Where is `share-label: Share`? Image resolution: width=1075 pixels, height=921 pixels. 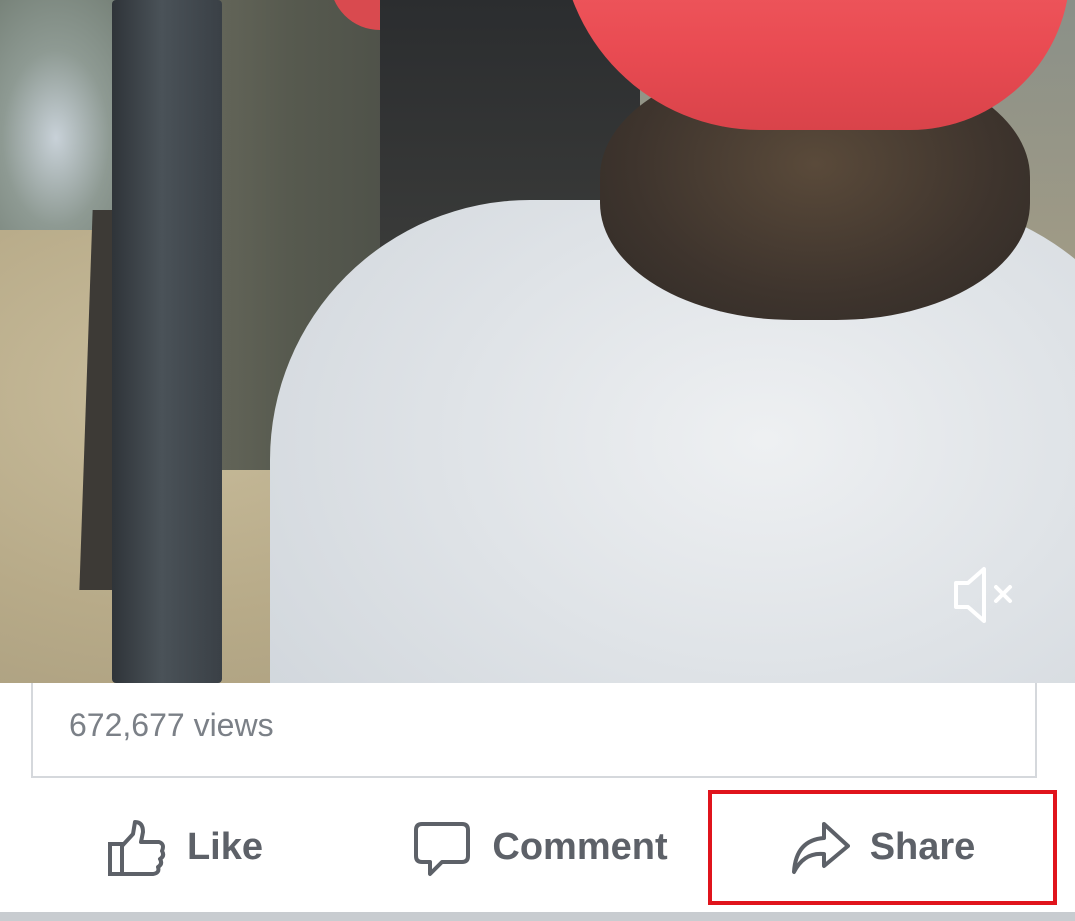 share-label: Share is located at coordinates (922, 847).